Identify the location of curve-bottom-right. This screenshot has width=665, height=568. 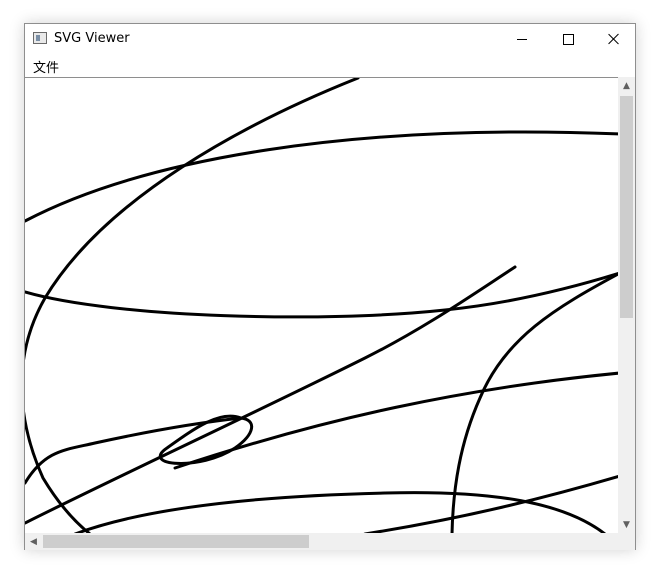
(490, 504).